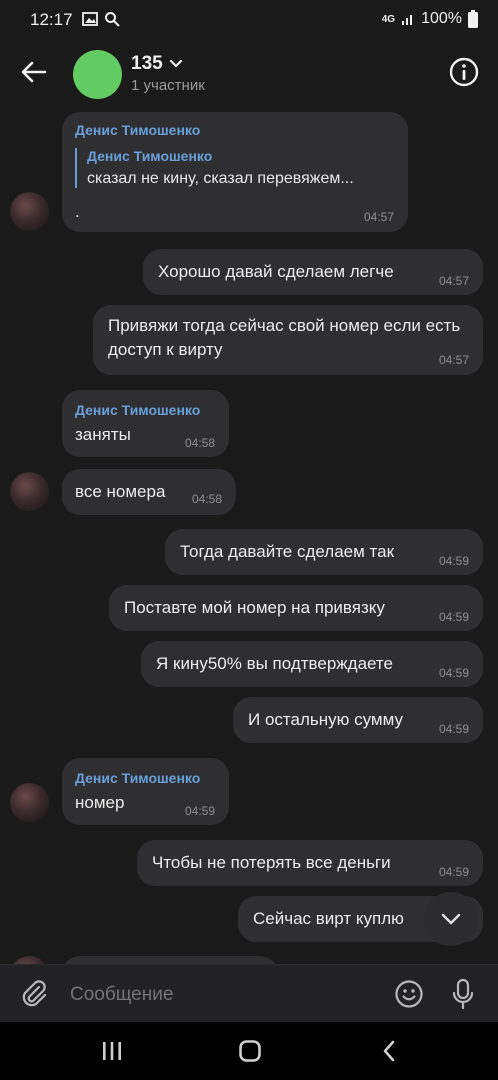 The height and width of the screenshot is (1080, 498). I want to click on message-bubble-out: Поставте мой номер на привязку 04:59, so click(296, 608).